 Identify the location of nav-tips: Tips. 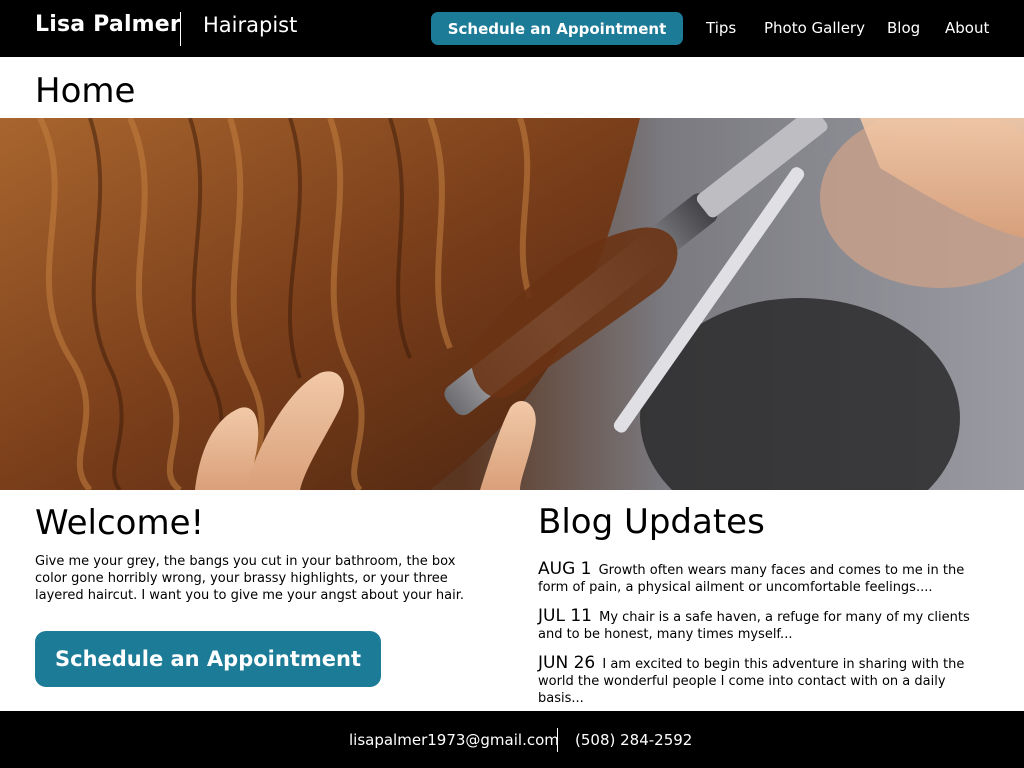
(721, 28).